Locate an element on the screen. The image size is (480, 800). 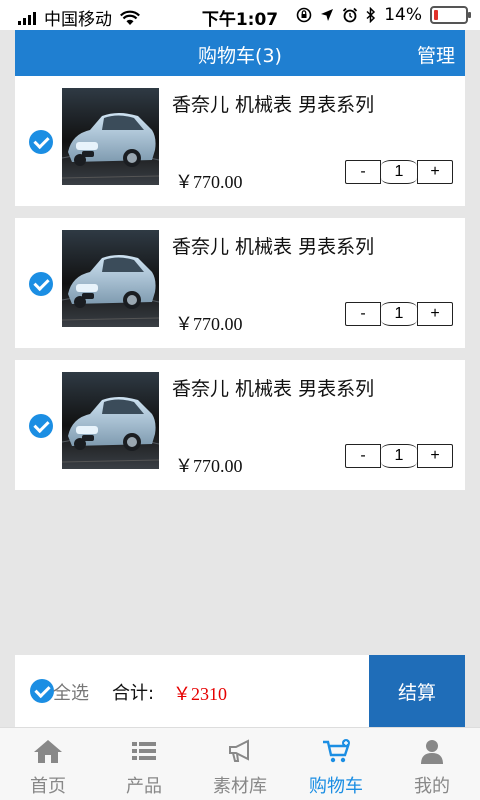
tab-label: 素材库 is located at coordinates (240, 786).